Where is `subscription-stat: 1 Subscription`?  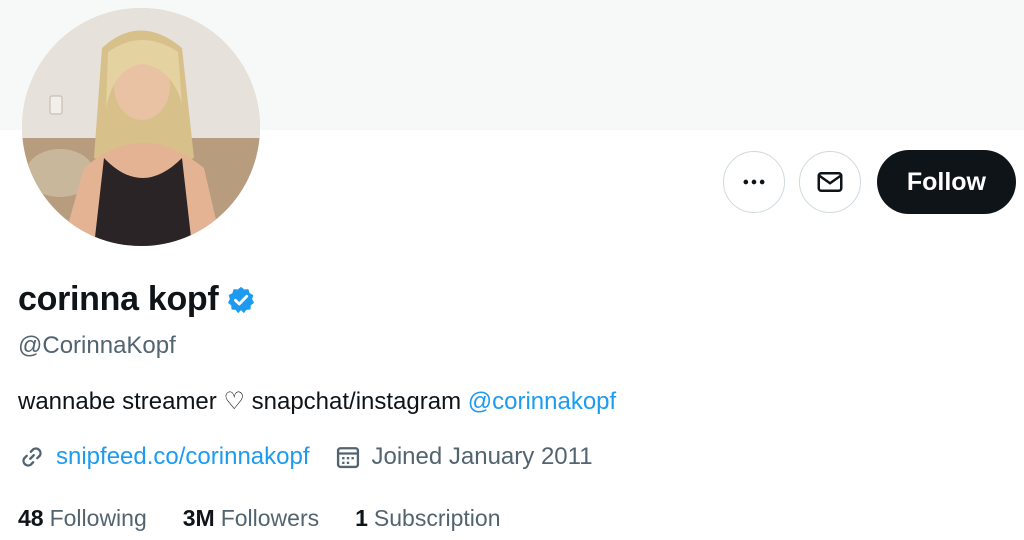
subscription-stat: 1 Subscription is located at coordinates (427, 518).